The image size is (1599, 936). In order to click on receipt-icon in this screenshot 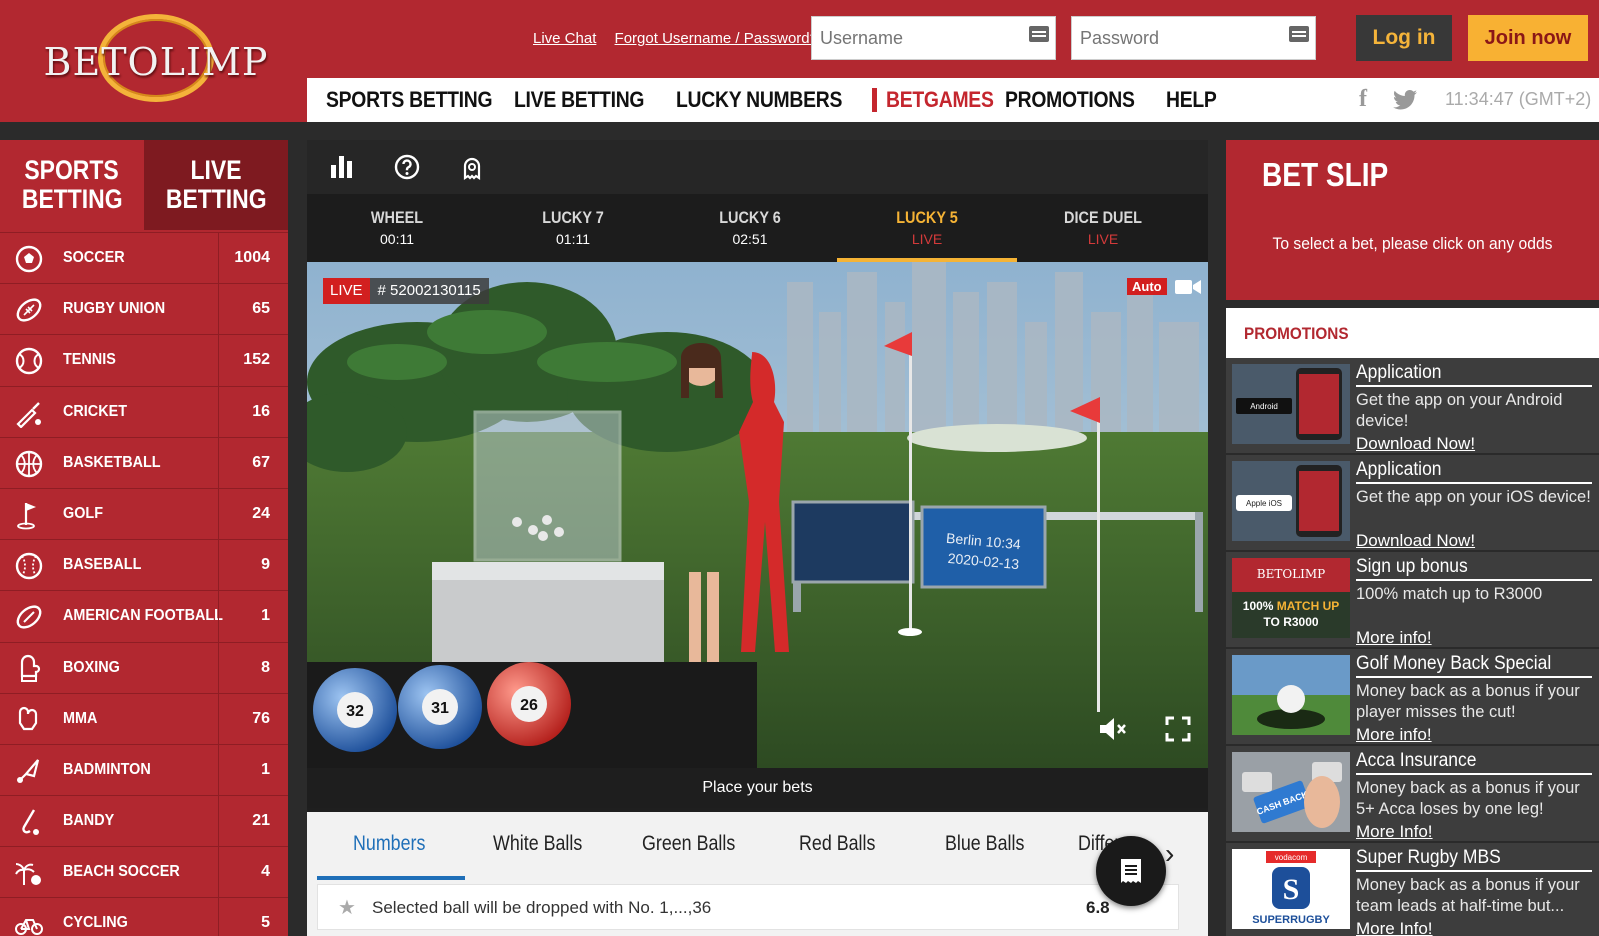, I will do `click(1131, 871)`.